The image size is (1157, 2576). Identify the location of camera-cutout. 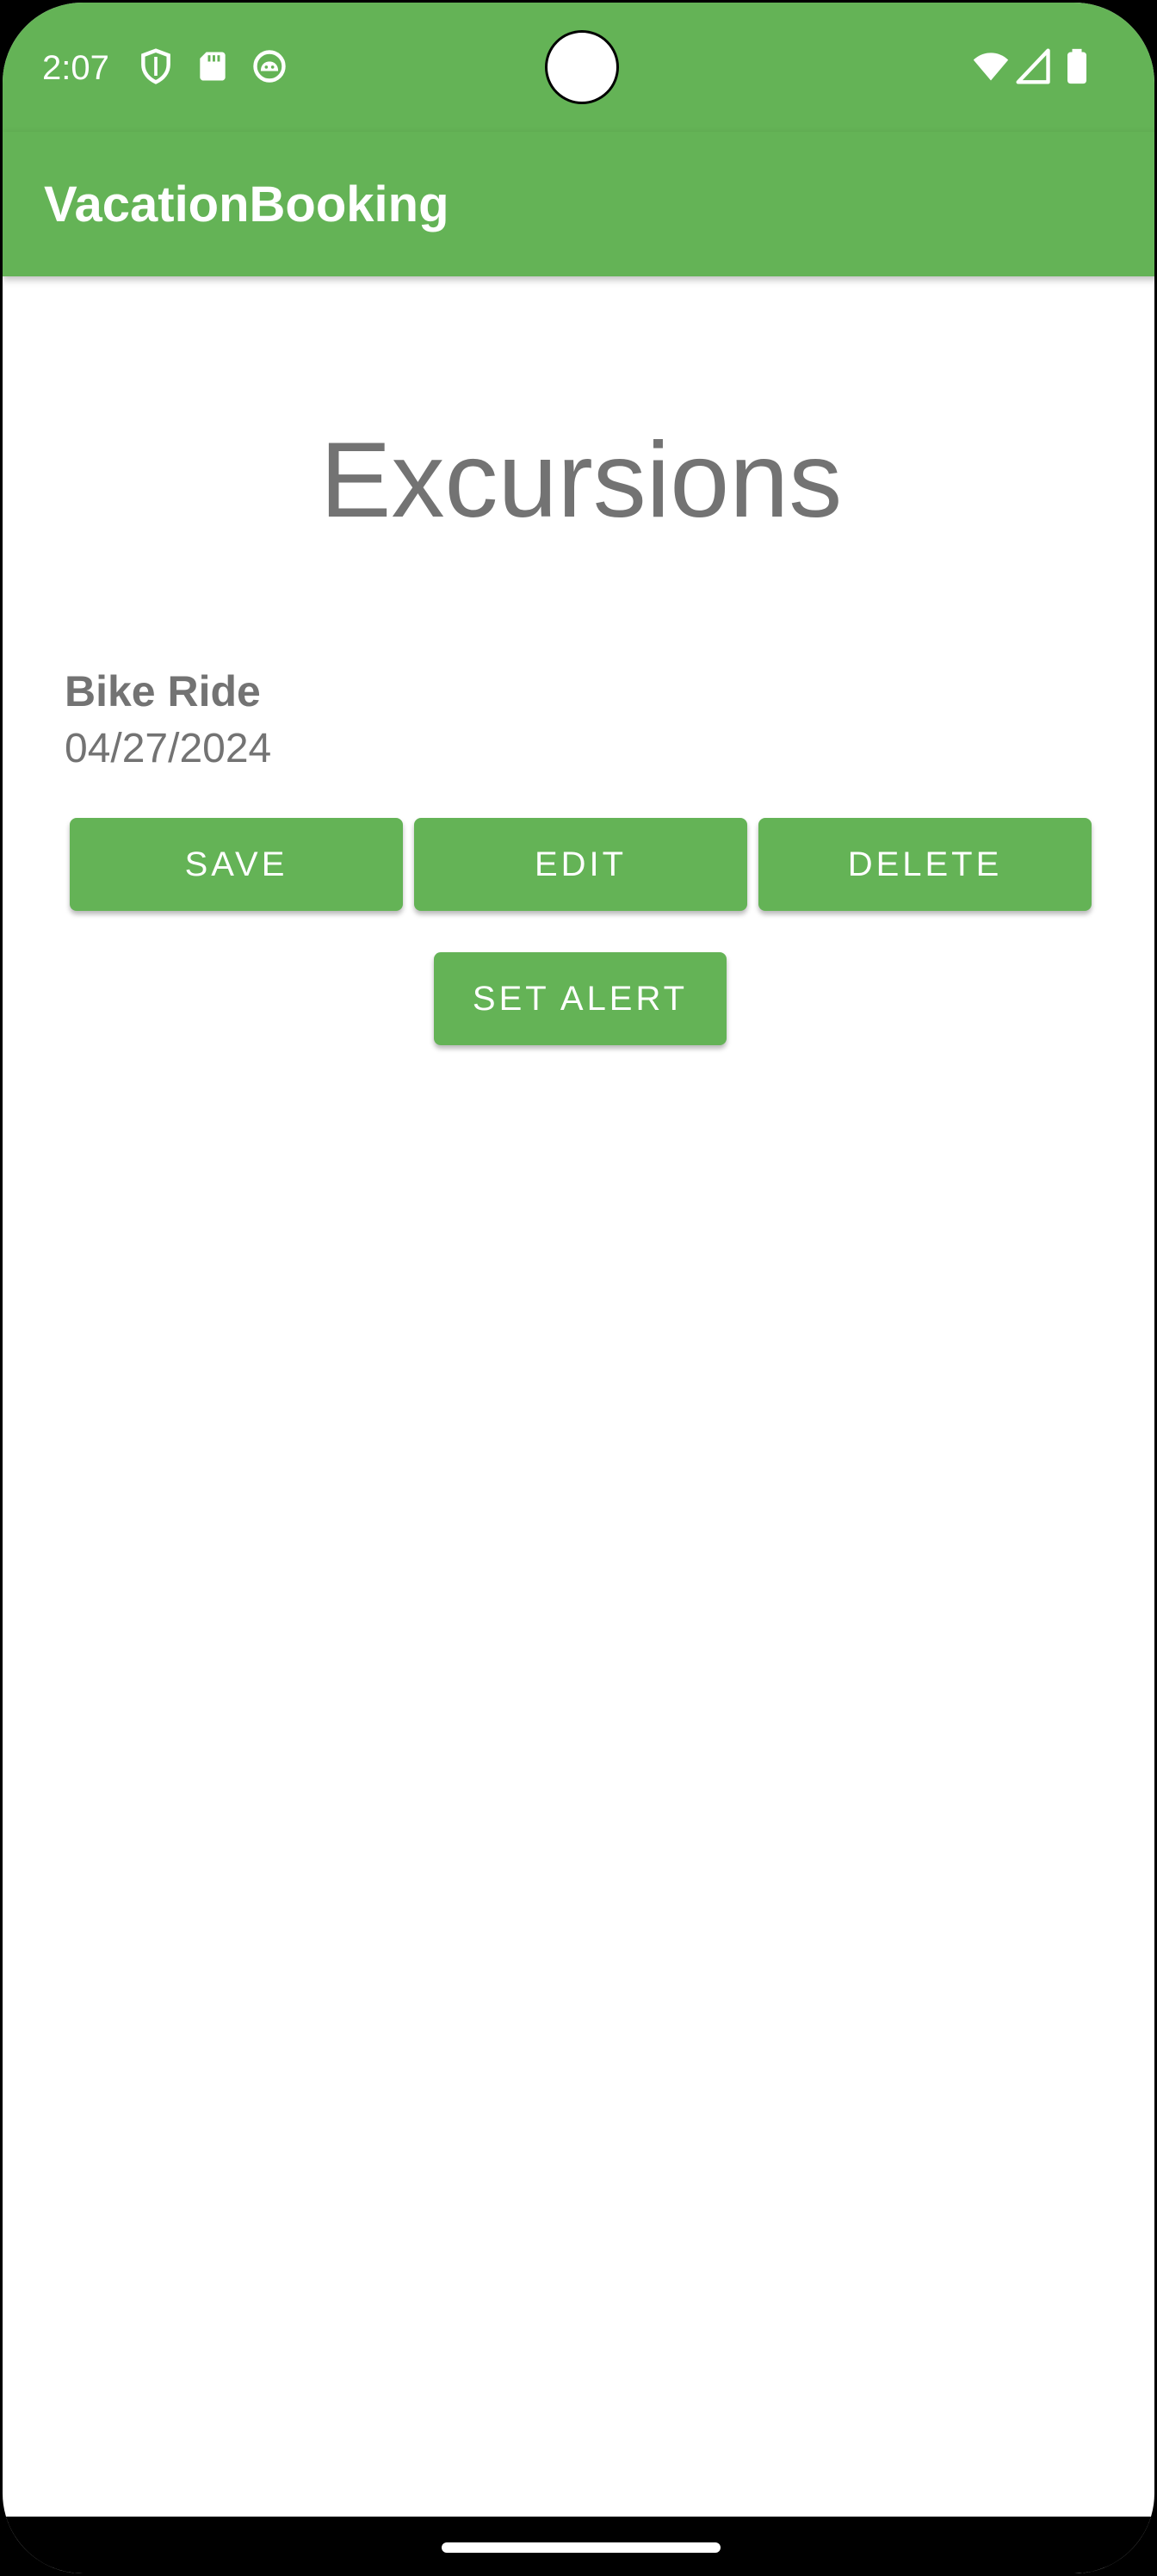
(582, 67).